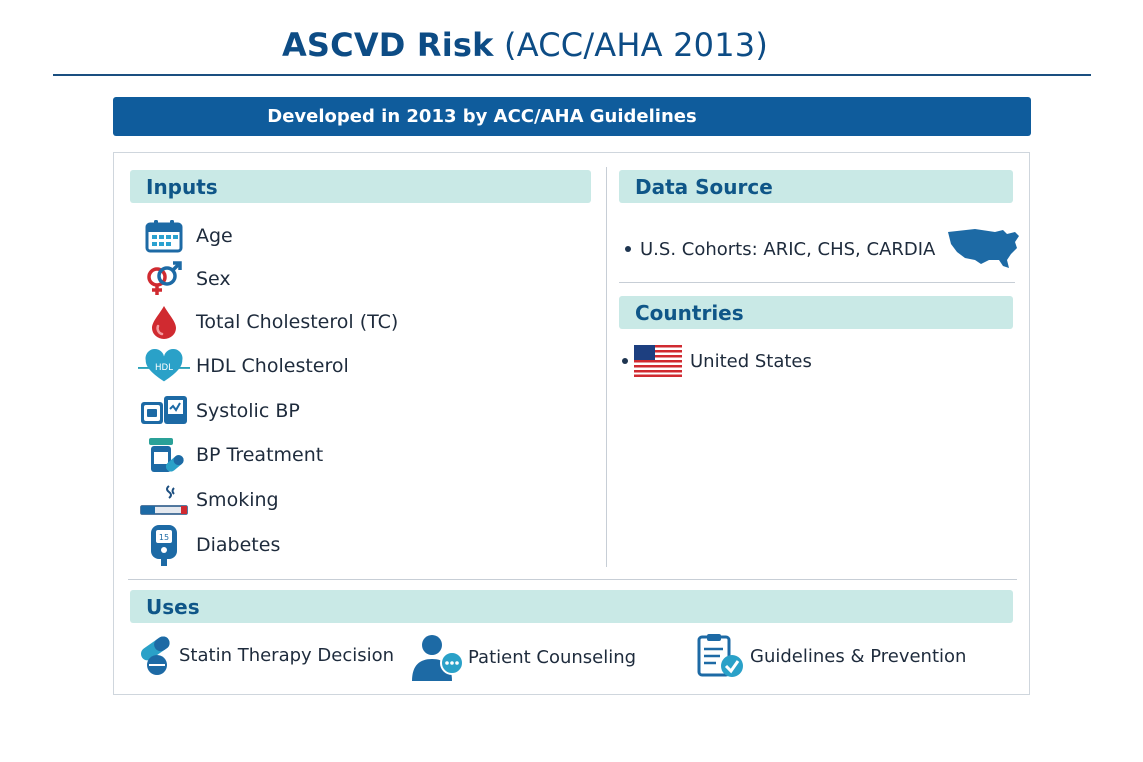  I want to click on input-label: Sex, so click(213, 279).